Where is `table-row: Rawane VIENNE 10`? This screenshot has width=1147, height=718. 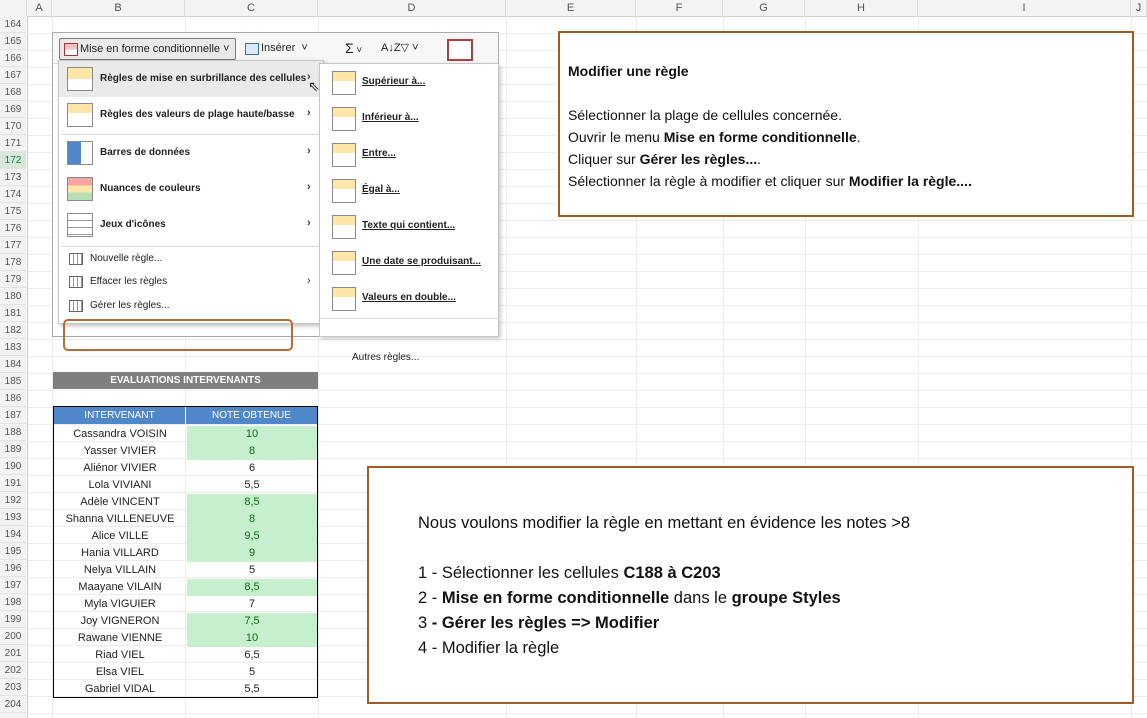
table-row: Rawane VIENNE 10 is located at coordinates (185, 638).